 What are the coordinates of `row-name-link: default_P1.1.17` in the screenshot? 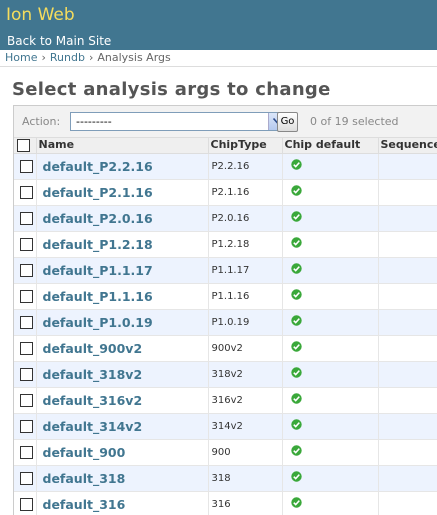 It's located at (96, 270).